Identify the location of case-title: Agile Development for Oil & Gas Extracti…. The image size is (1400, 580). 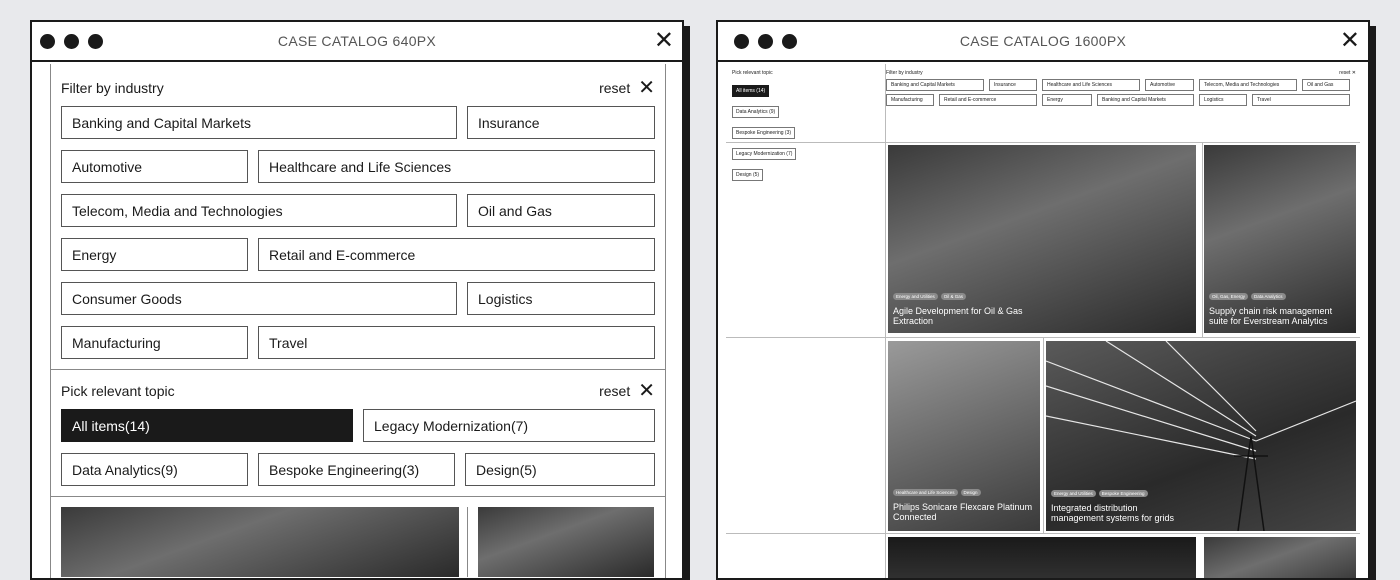
(958, 316).